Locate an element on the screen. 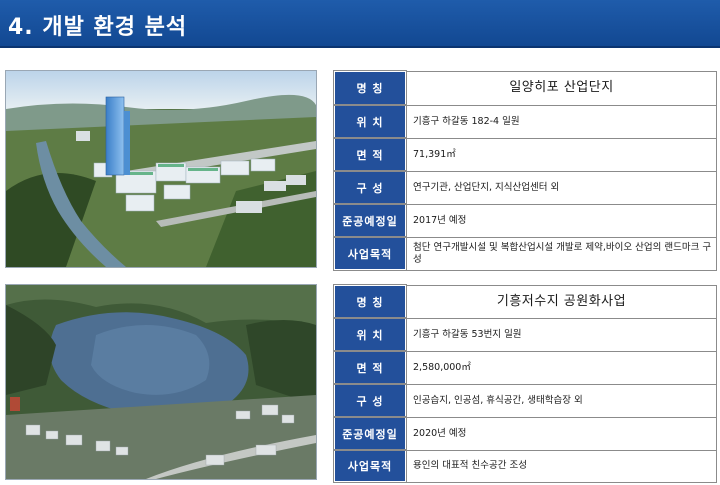 This screenshot has width=720, height=485. project-1-composition: 연구기관, 산업단지, 지식산업센터 외 is located at coordinates (561, 187).